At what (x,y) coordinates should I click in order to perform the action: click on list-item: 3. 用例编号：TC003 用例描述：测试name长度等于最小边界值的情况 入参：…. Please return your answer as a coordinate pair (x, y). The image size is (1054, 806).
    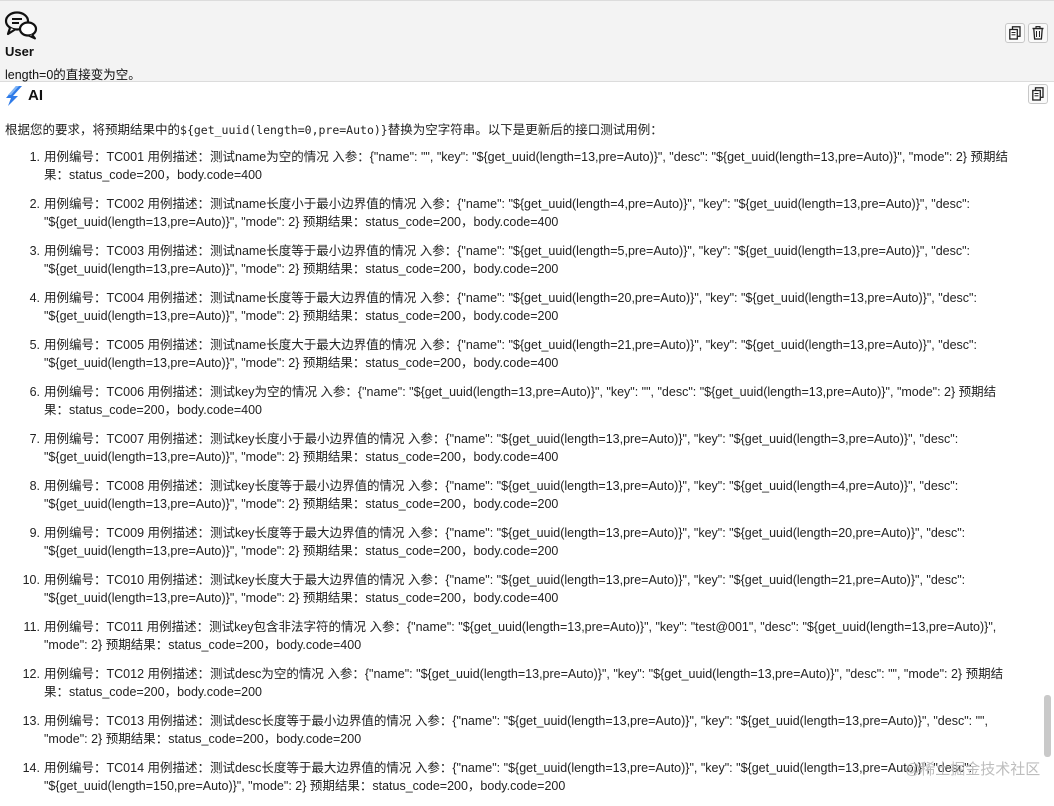
    Looking at the image, I should click on (520, 260).